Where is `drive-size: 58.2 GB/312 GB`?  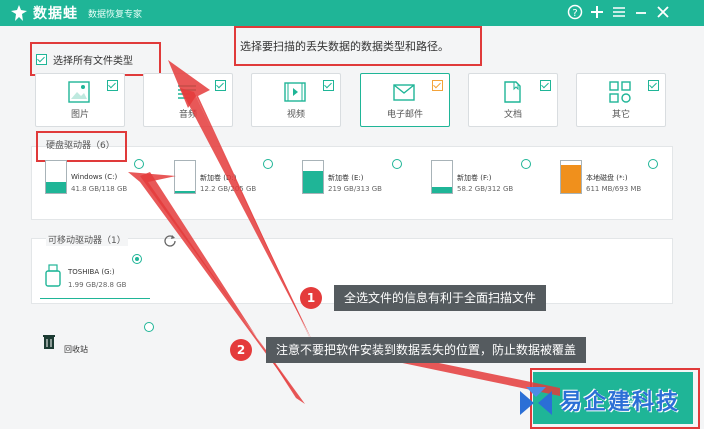 drive-size: 58.2 GB/312 GB is located at coordinates (485, 189).